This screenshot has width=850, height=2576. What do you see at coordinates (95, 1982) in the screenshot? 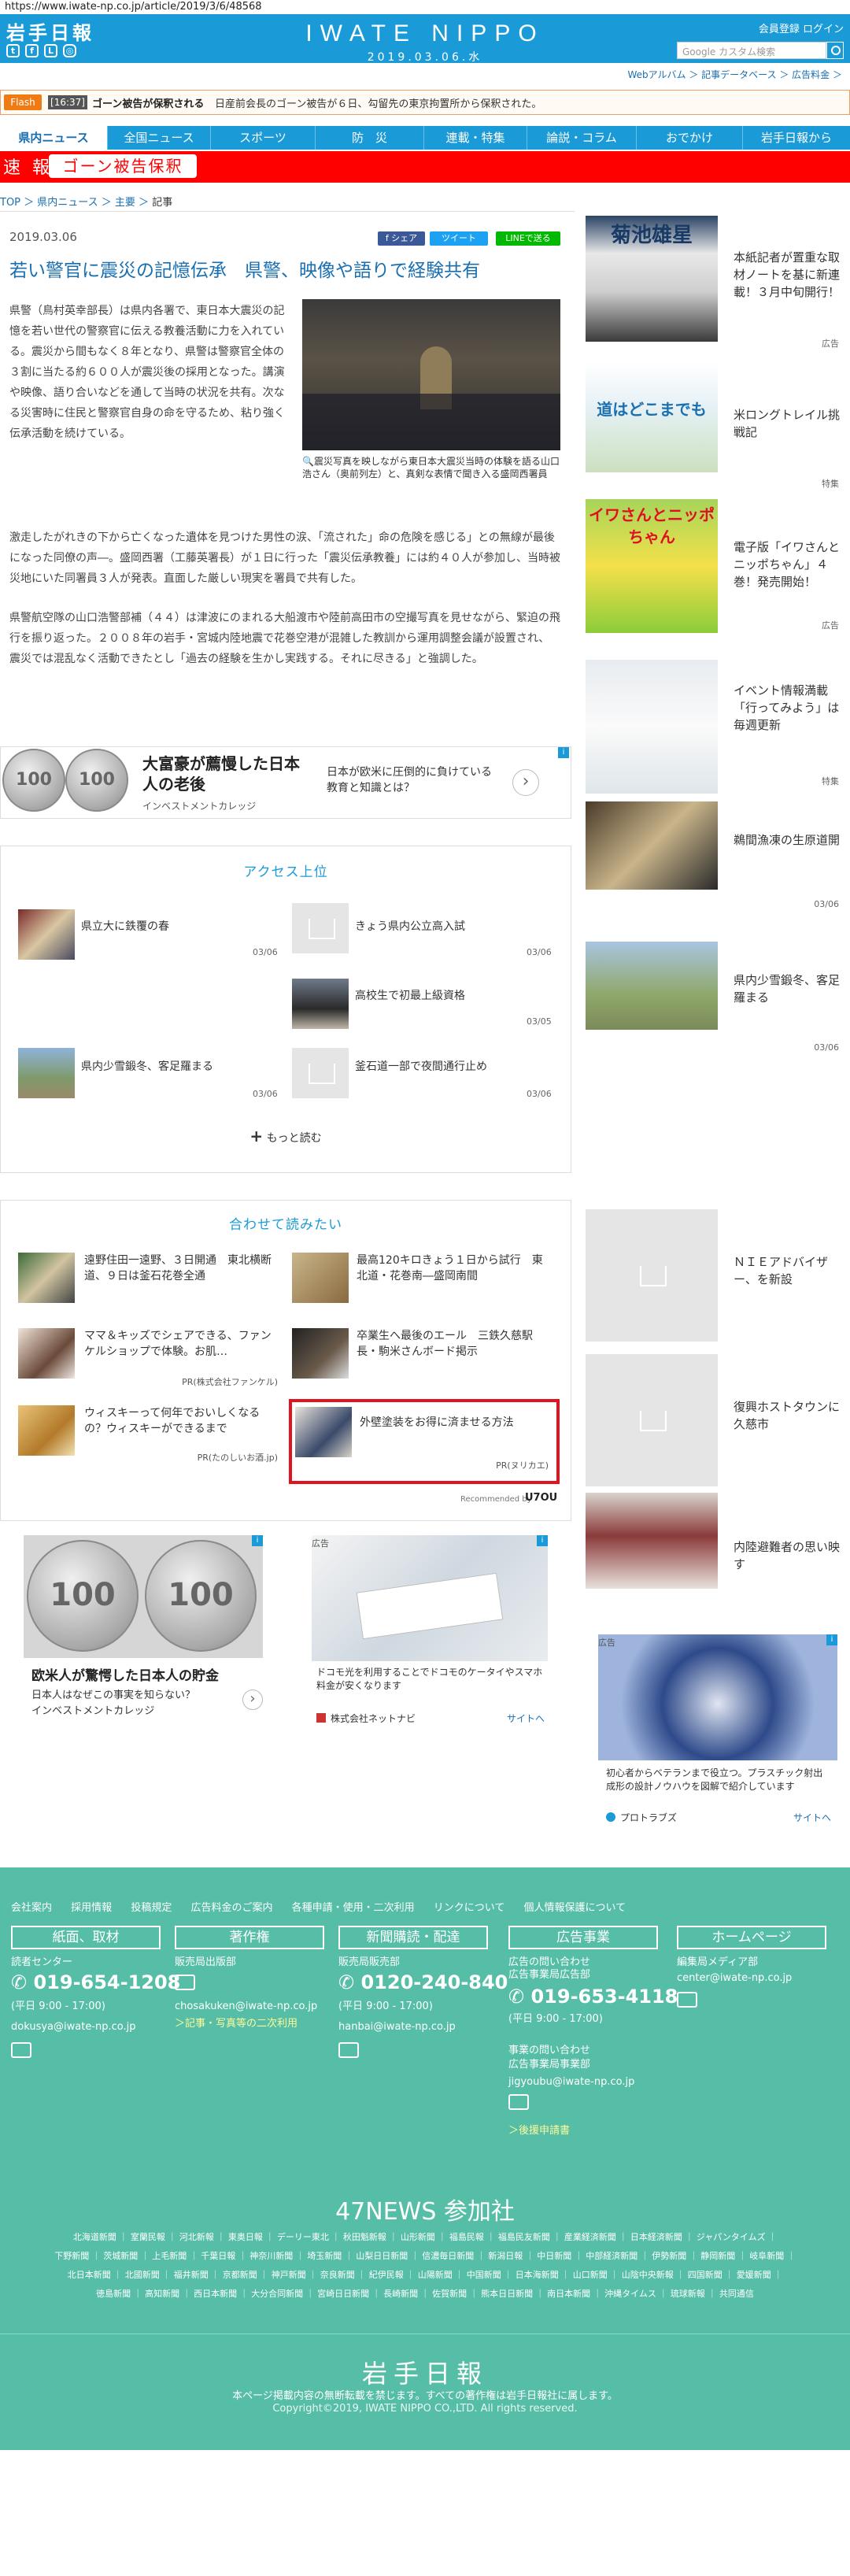
I see `reader-center-phone: ✆ 019-654-1208` at bounding box center [95, 1982].